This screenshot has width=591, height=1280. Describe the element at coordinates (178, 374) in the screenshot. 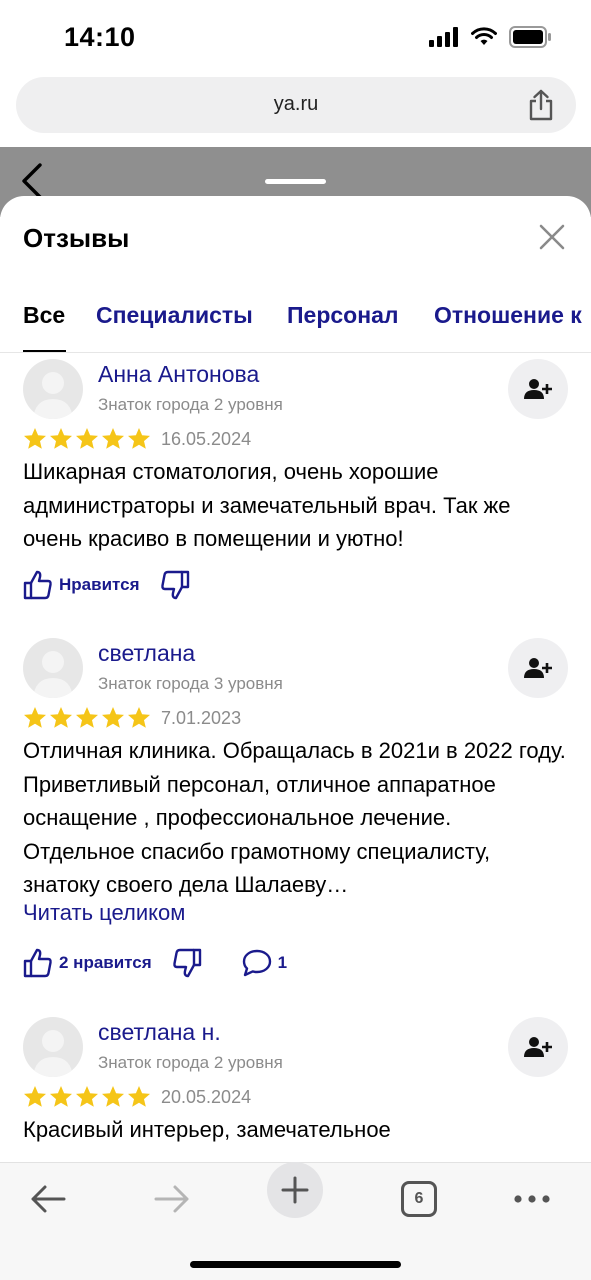

I see `review-author: Анна Антонова` at that location.